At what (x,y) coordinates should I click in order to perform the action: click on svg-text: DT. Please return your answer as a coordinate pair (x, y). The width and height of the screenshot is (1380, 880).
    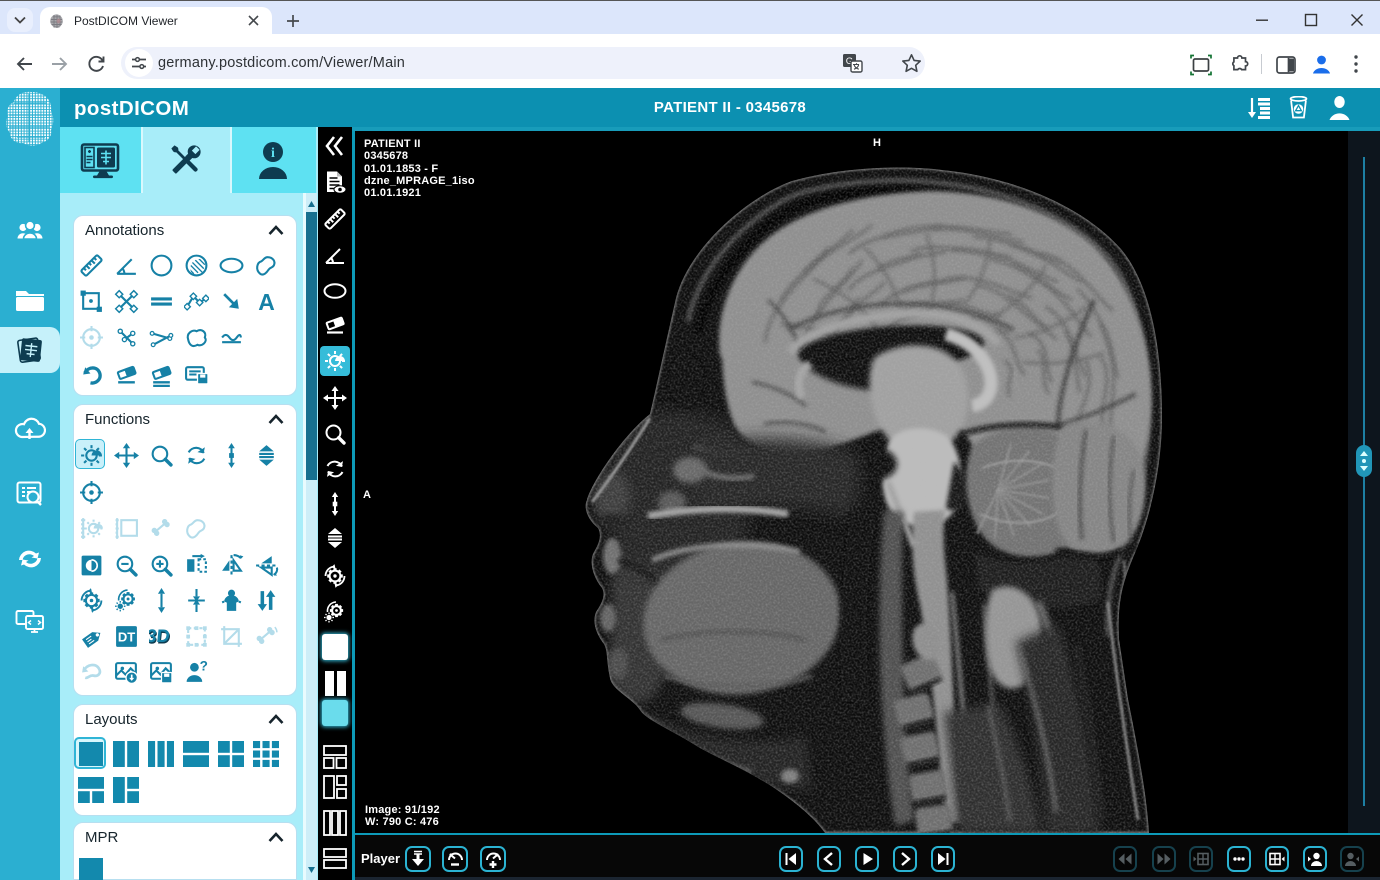
    Looking at the image, I should click on (126, 637).